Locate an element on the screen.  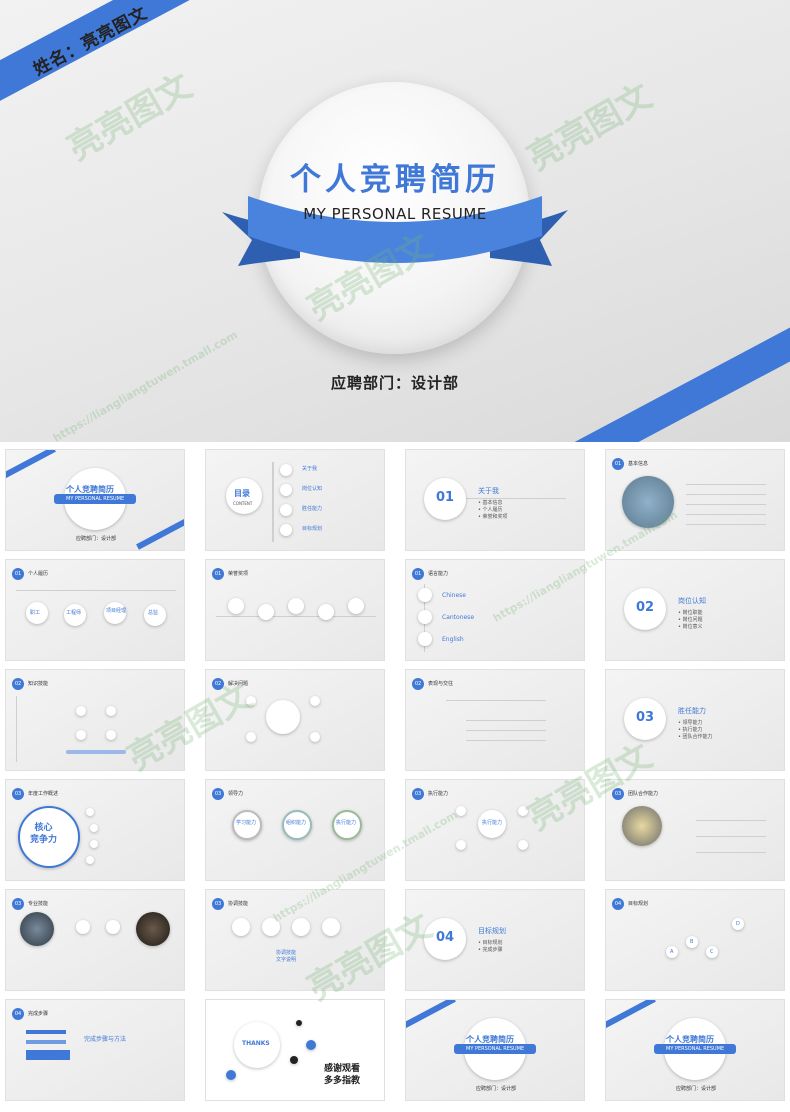
thumb-contents: 目录 CONTENT 关于我 岗位认知 胜任能力 目标规划 is located at coordinates (295, 500).